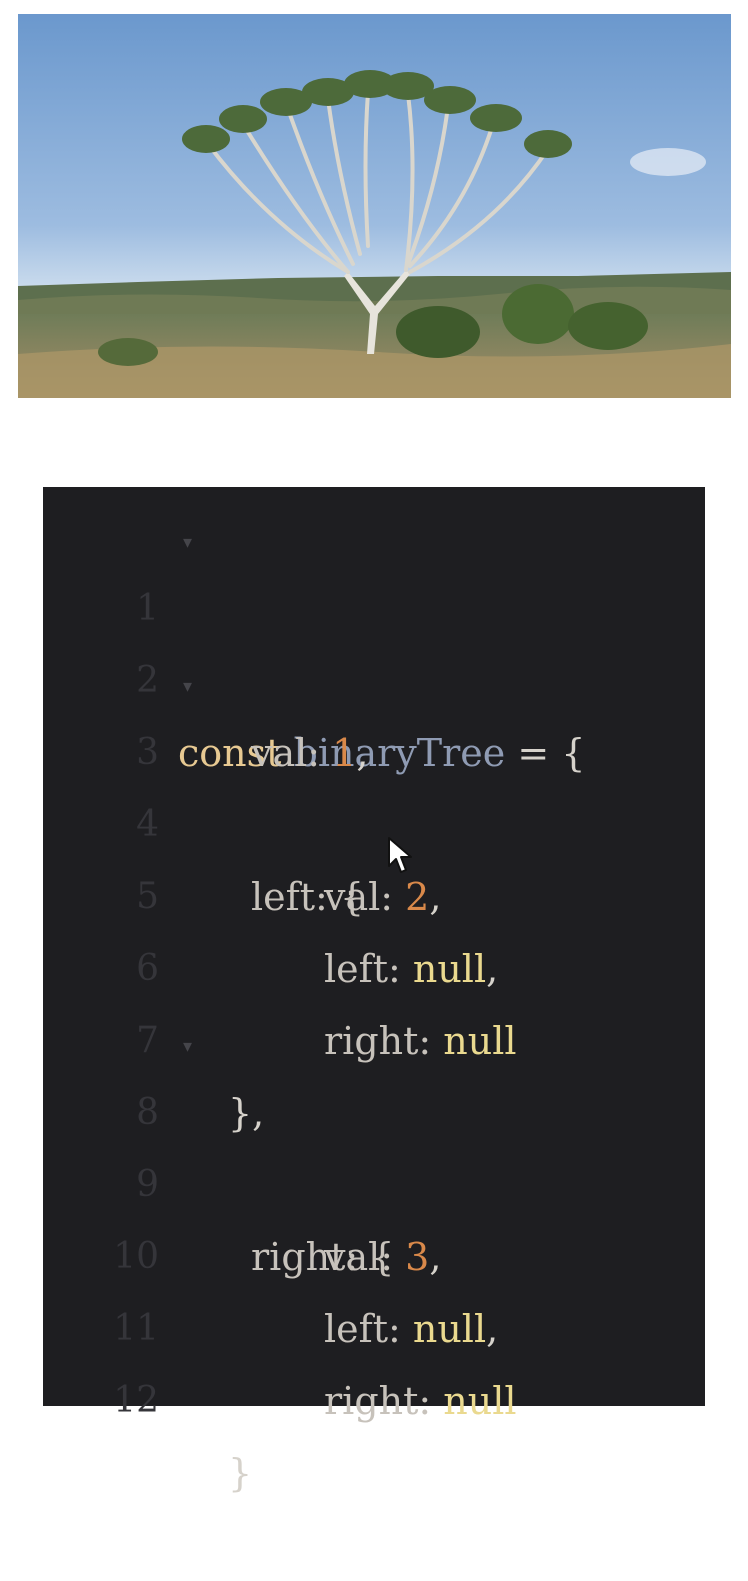 The width and height of the screenshot is (748, 1581). I want to click on code-line: 2 val: 1,, so click(374, 674).